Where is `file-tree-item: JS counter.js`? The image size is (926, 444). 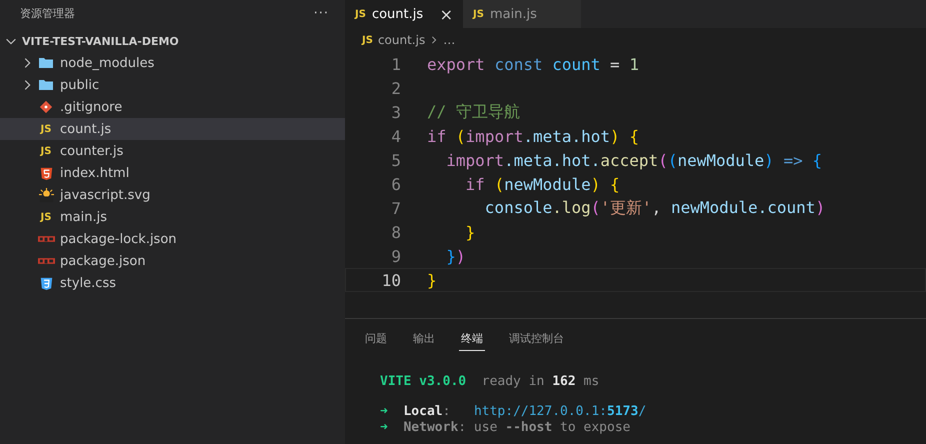
file-tree-item: JS counter.js is located at coordinates (172, 151).